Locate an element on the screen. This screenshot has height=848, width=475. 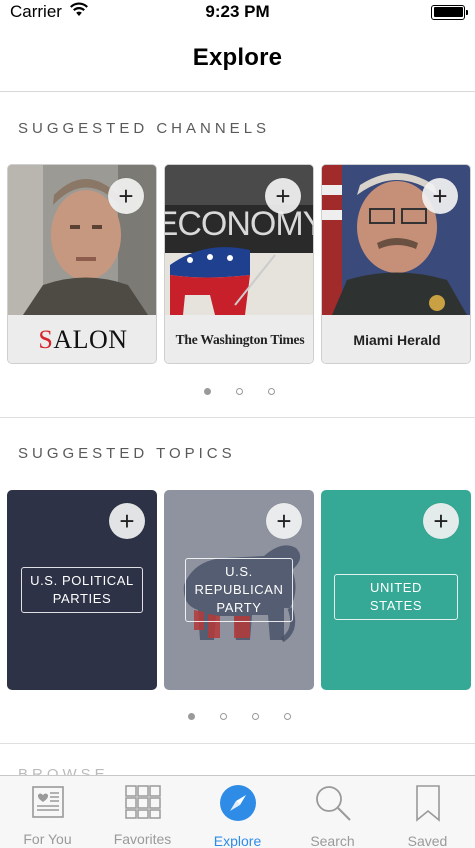
navigation-bar: Explore is located at coordinates (237, 58).